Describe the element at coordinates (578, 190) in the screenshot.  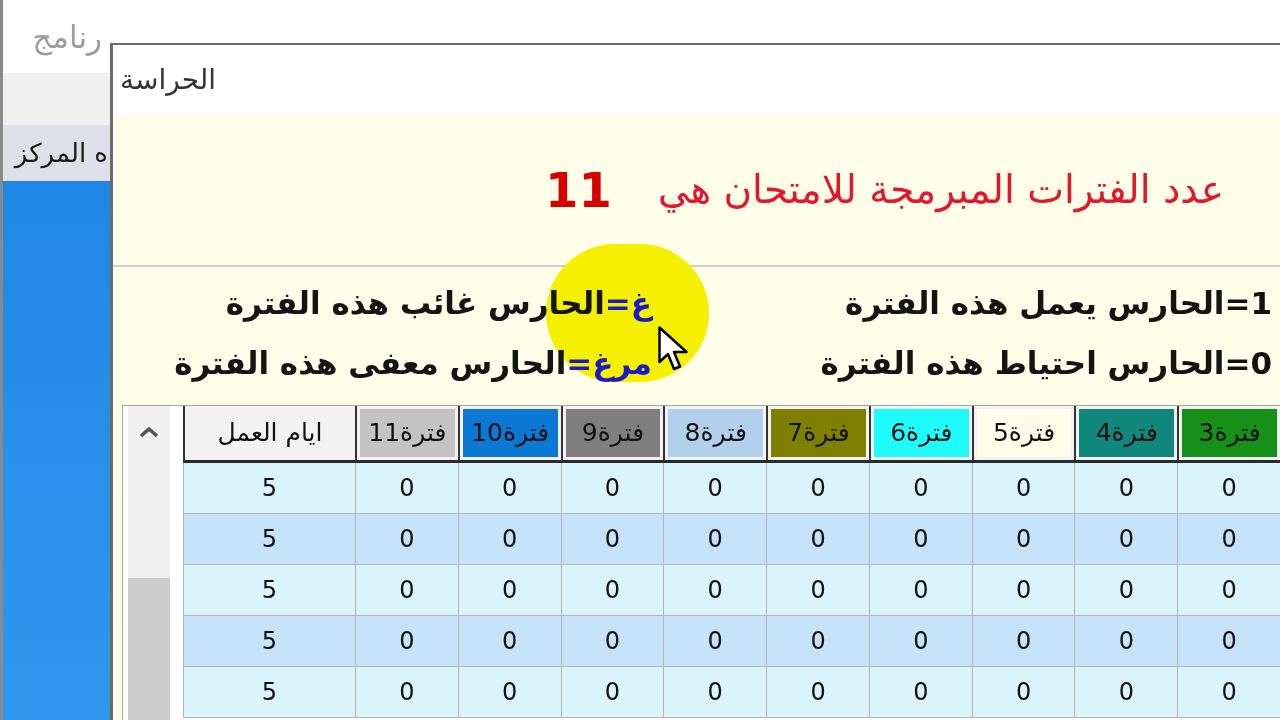
I see `periods-count: 11` at that location.